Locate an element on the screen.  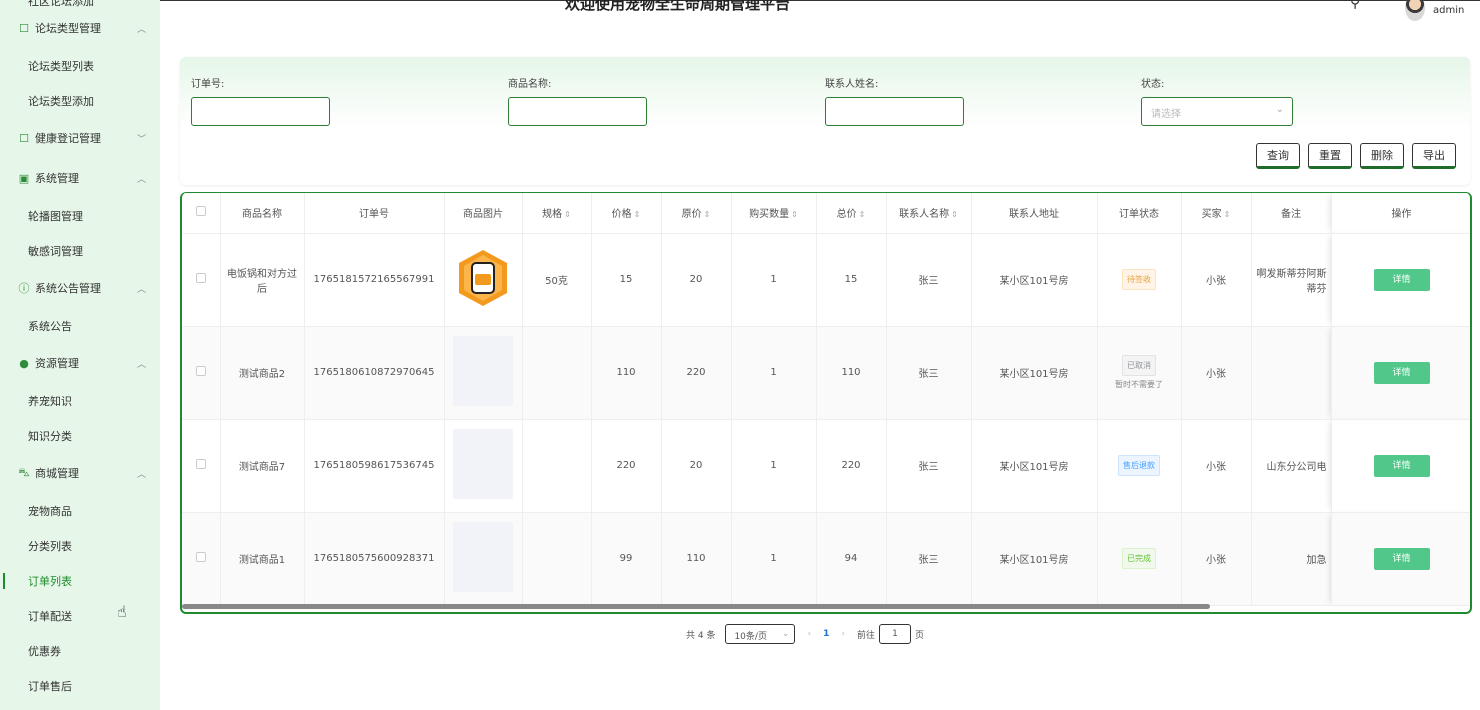
sidebar-group-notice: ⓘ 系统公告管理 ︿ is located at coordinates (80, 288).